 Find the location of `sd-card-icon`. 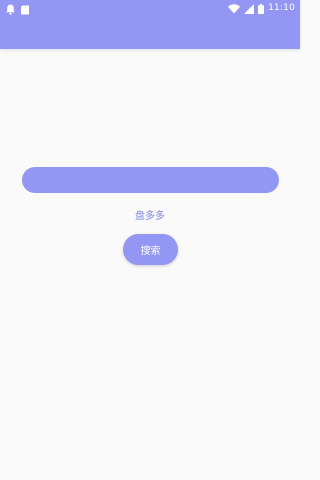

sd-card-icon is located at coordinates (25, 9).